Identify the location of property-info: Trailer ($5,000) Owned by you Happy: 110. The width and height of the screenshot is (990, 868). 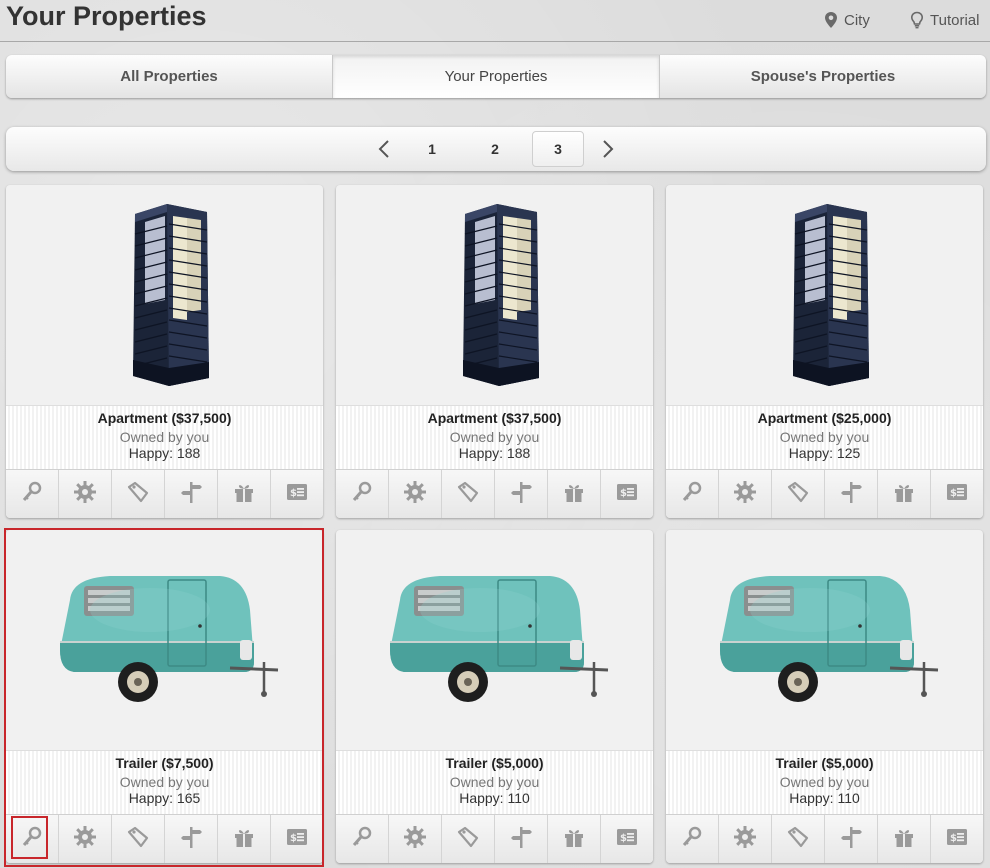
(494, 782).